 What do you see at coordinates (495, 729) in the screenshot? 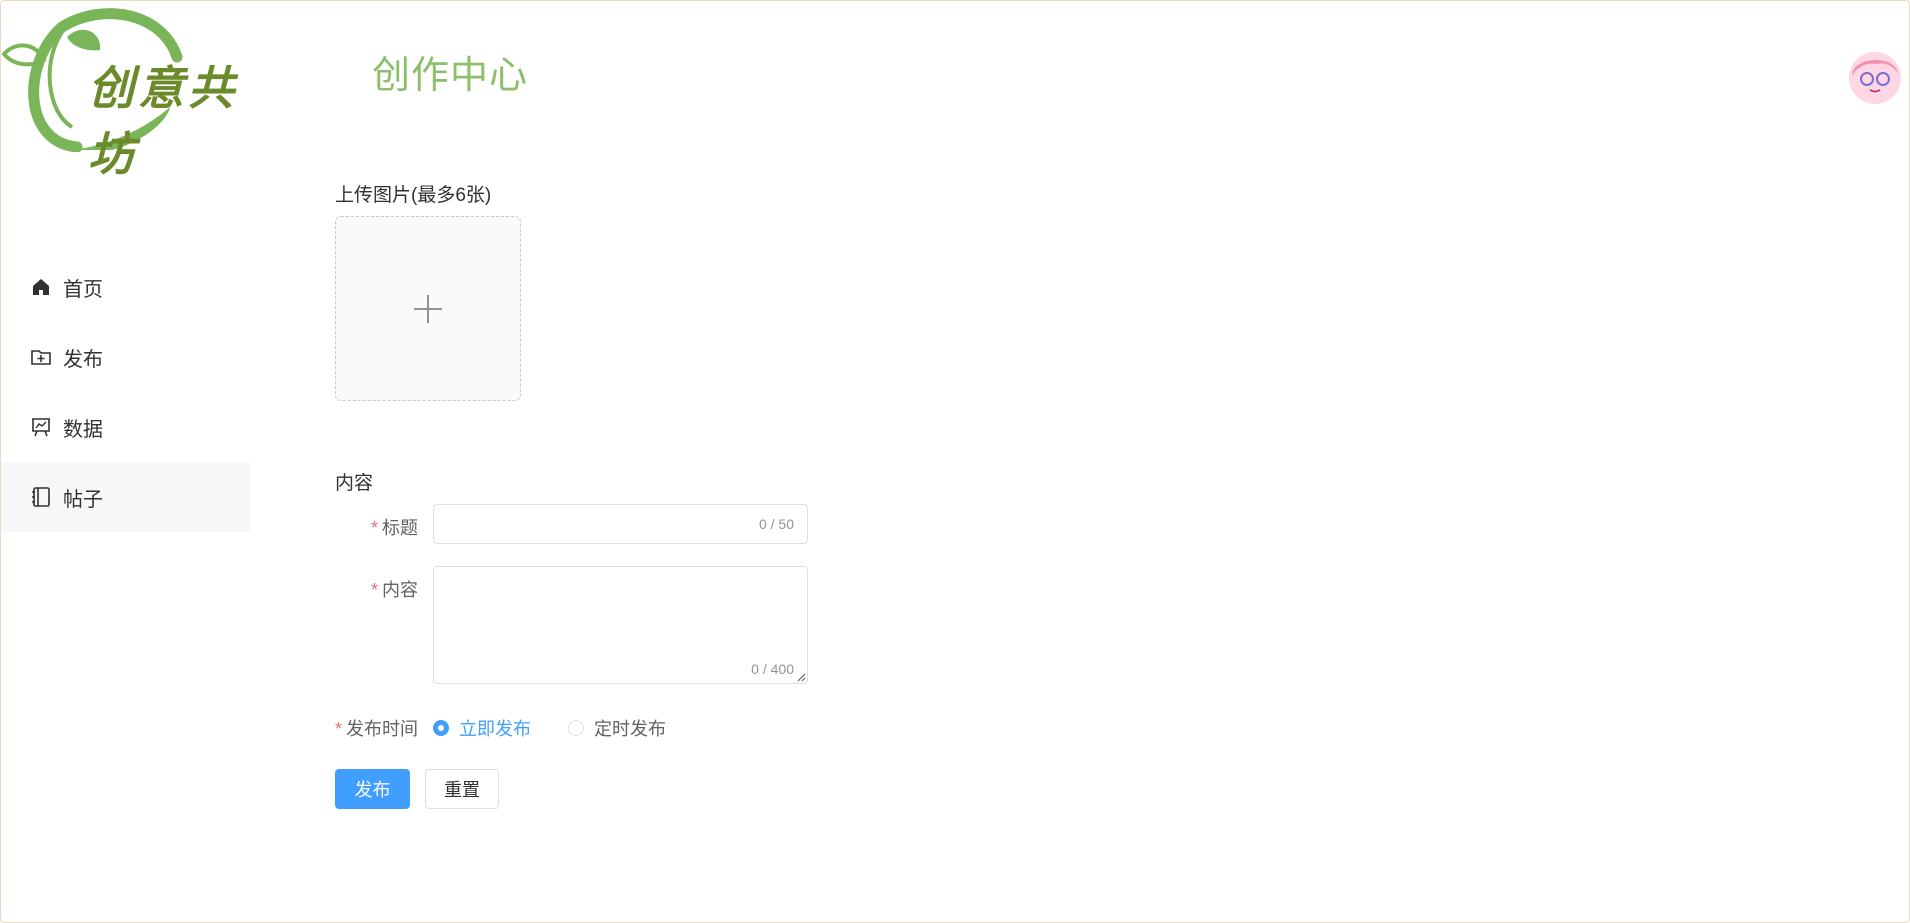
I see `radio-label: 立即发布` at bounding box center [495, 729].